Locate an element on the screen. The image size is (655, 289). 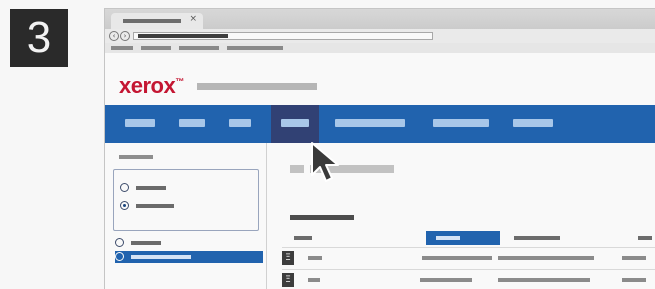
url-field is located at coordinates (283, 36).